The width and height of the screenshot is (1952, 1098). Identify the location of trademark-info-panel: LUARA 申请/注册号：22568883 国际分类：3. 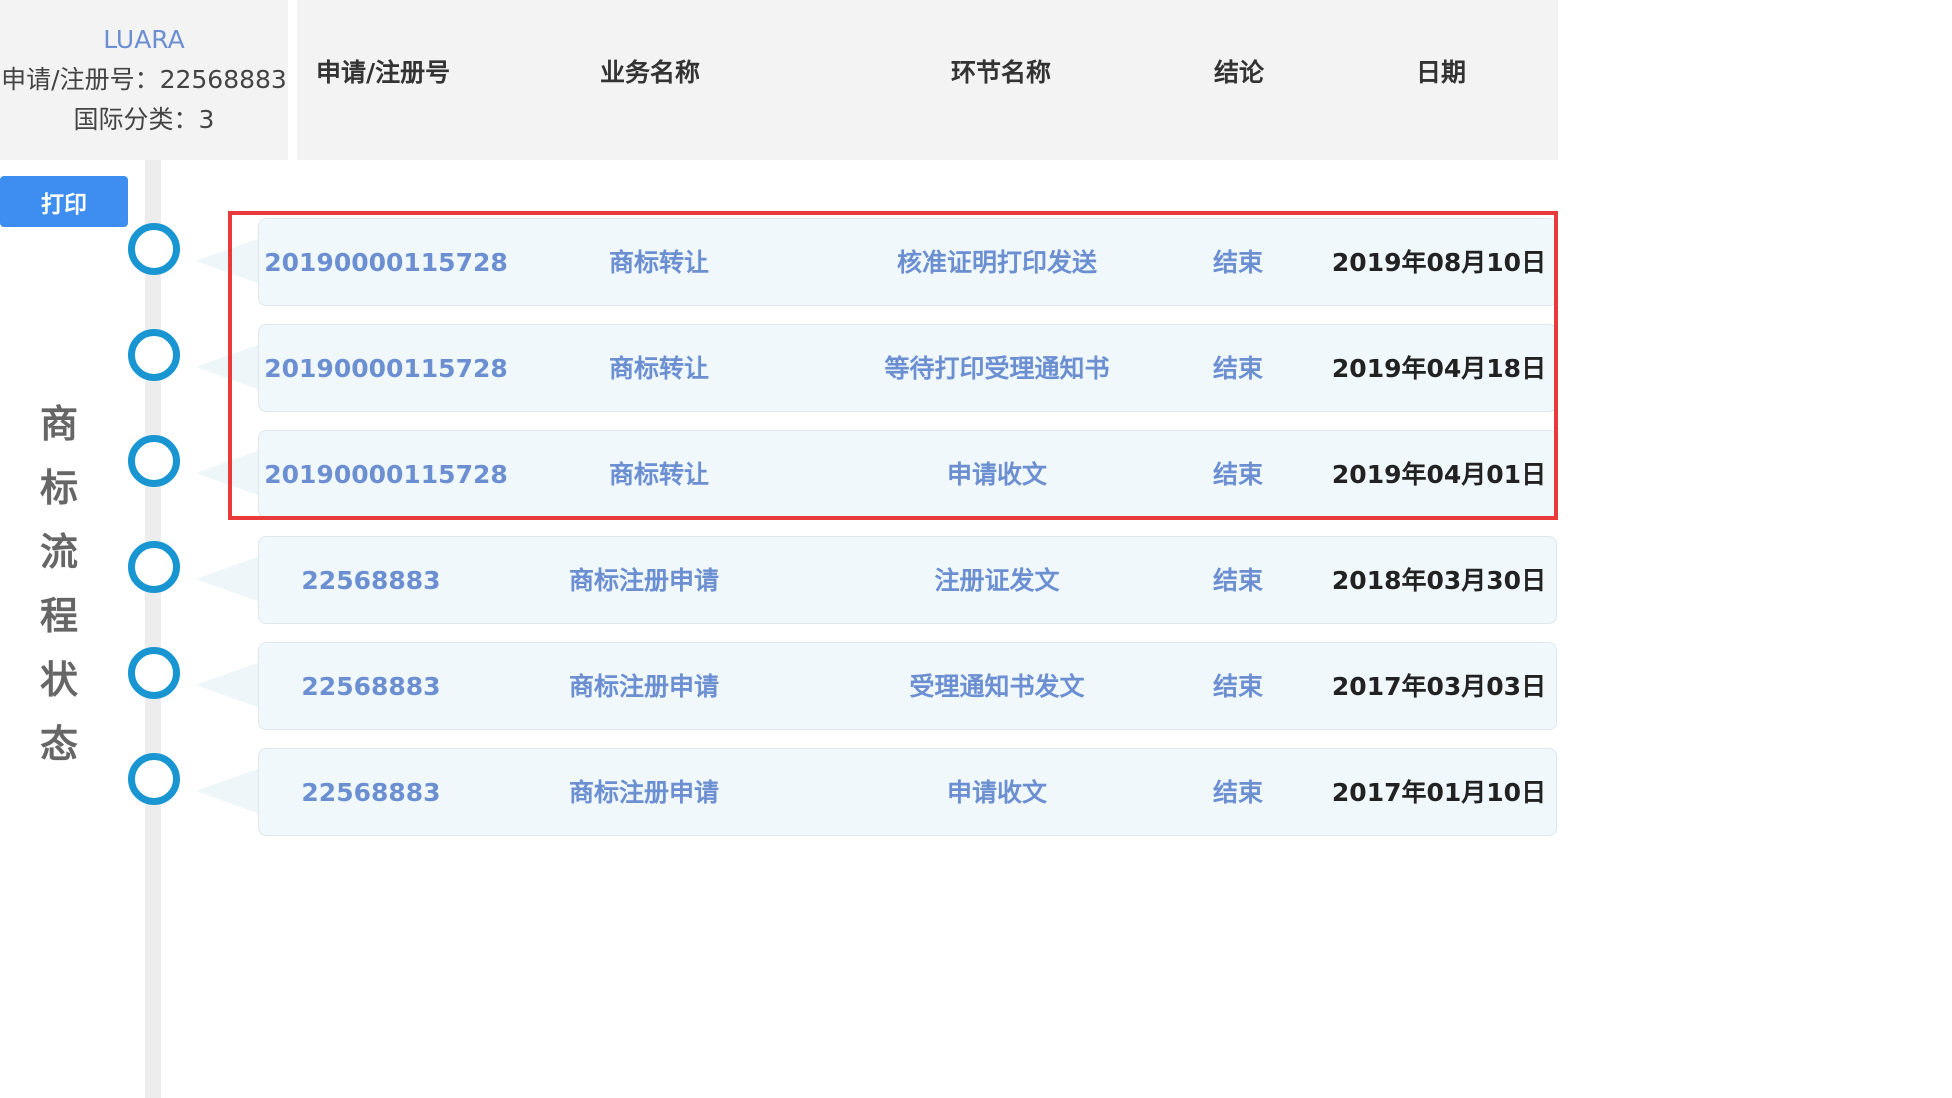
(144, 80).